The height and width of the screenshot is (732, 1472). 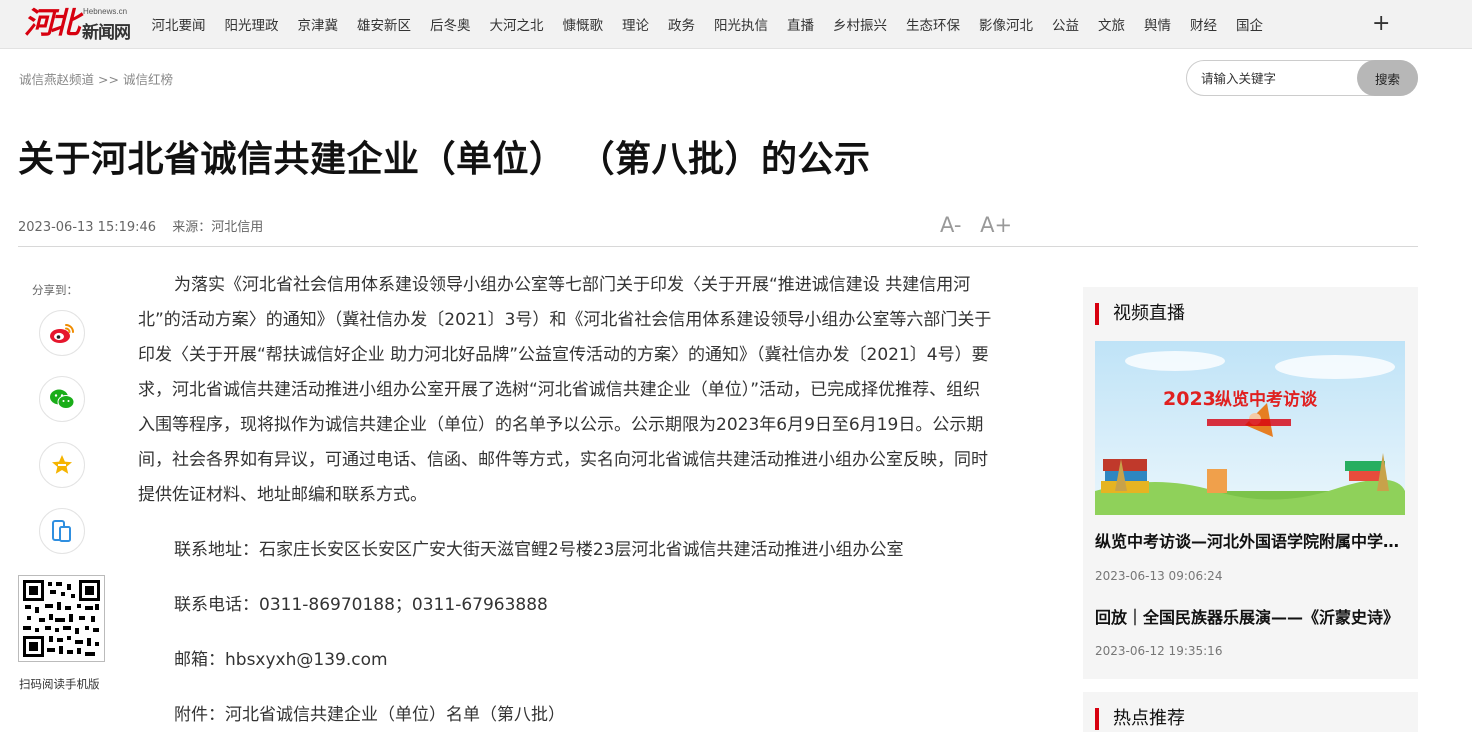 I want to click on contact-email: 邮箱：hbsxyxh@139.com, so click(x=566, y=660).